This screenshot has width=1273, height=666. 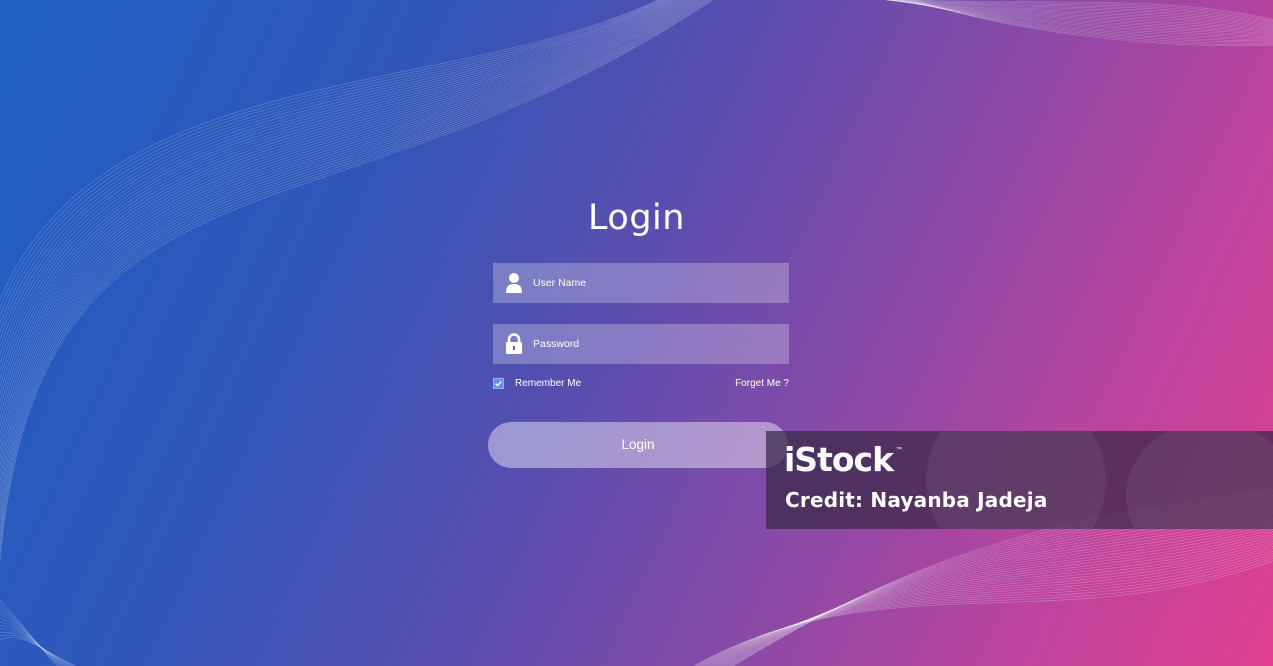 What do you see at coordinates (638, 445) in the screenshot?
I see `login-button: Login` at bounding box center [638, 445].